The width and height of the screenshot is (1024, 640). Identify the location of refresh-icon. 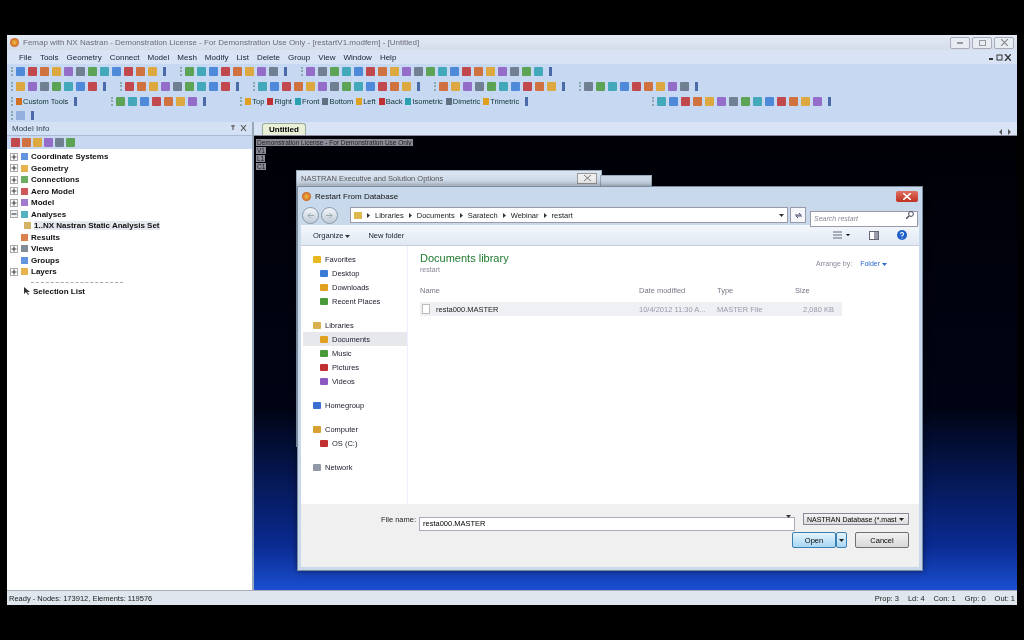
(798, 215).